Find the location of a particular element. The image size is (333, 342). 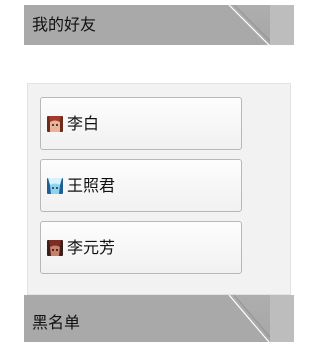

friends-group-header: 我的好友 is located at coordinates (159, 25).